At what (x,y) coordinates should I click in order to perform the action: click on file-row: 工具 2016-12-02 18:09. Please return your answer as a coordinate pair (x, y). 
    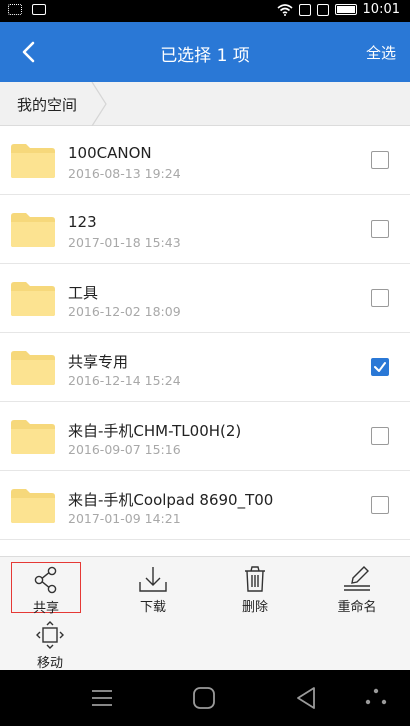
    Looking at the image, I should click on (205, 298).